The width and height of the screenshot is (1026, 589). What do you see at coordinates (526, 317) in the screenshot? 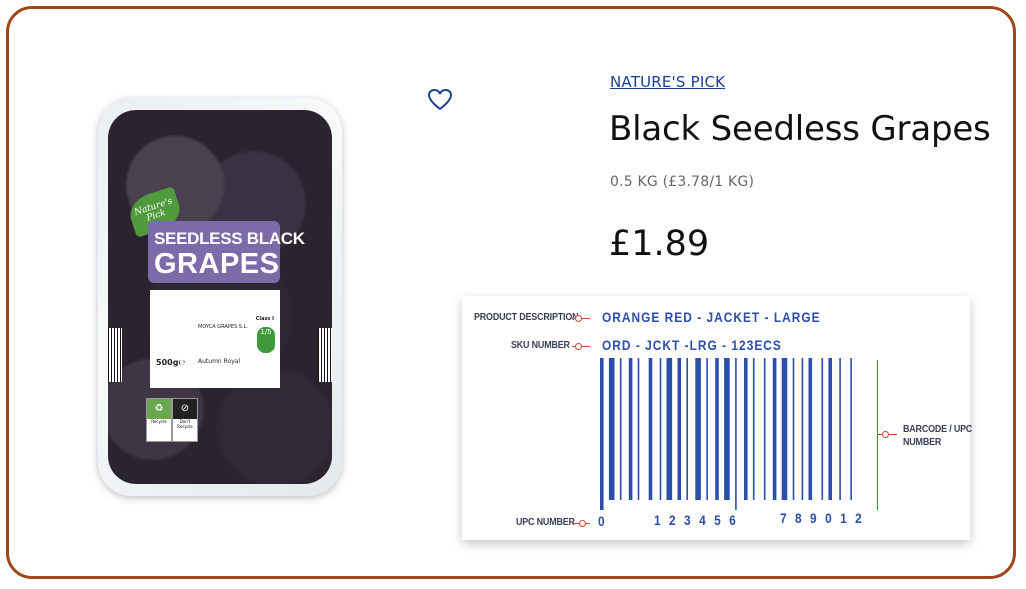
I see `product-description-label: PRODUCT DESCRIPTION` at bounding box center [526, 317].